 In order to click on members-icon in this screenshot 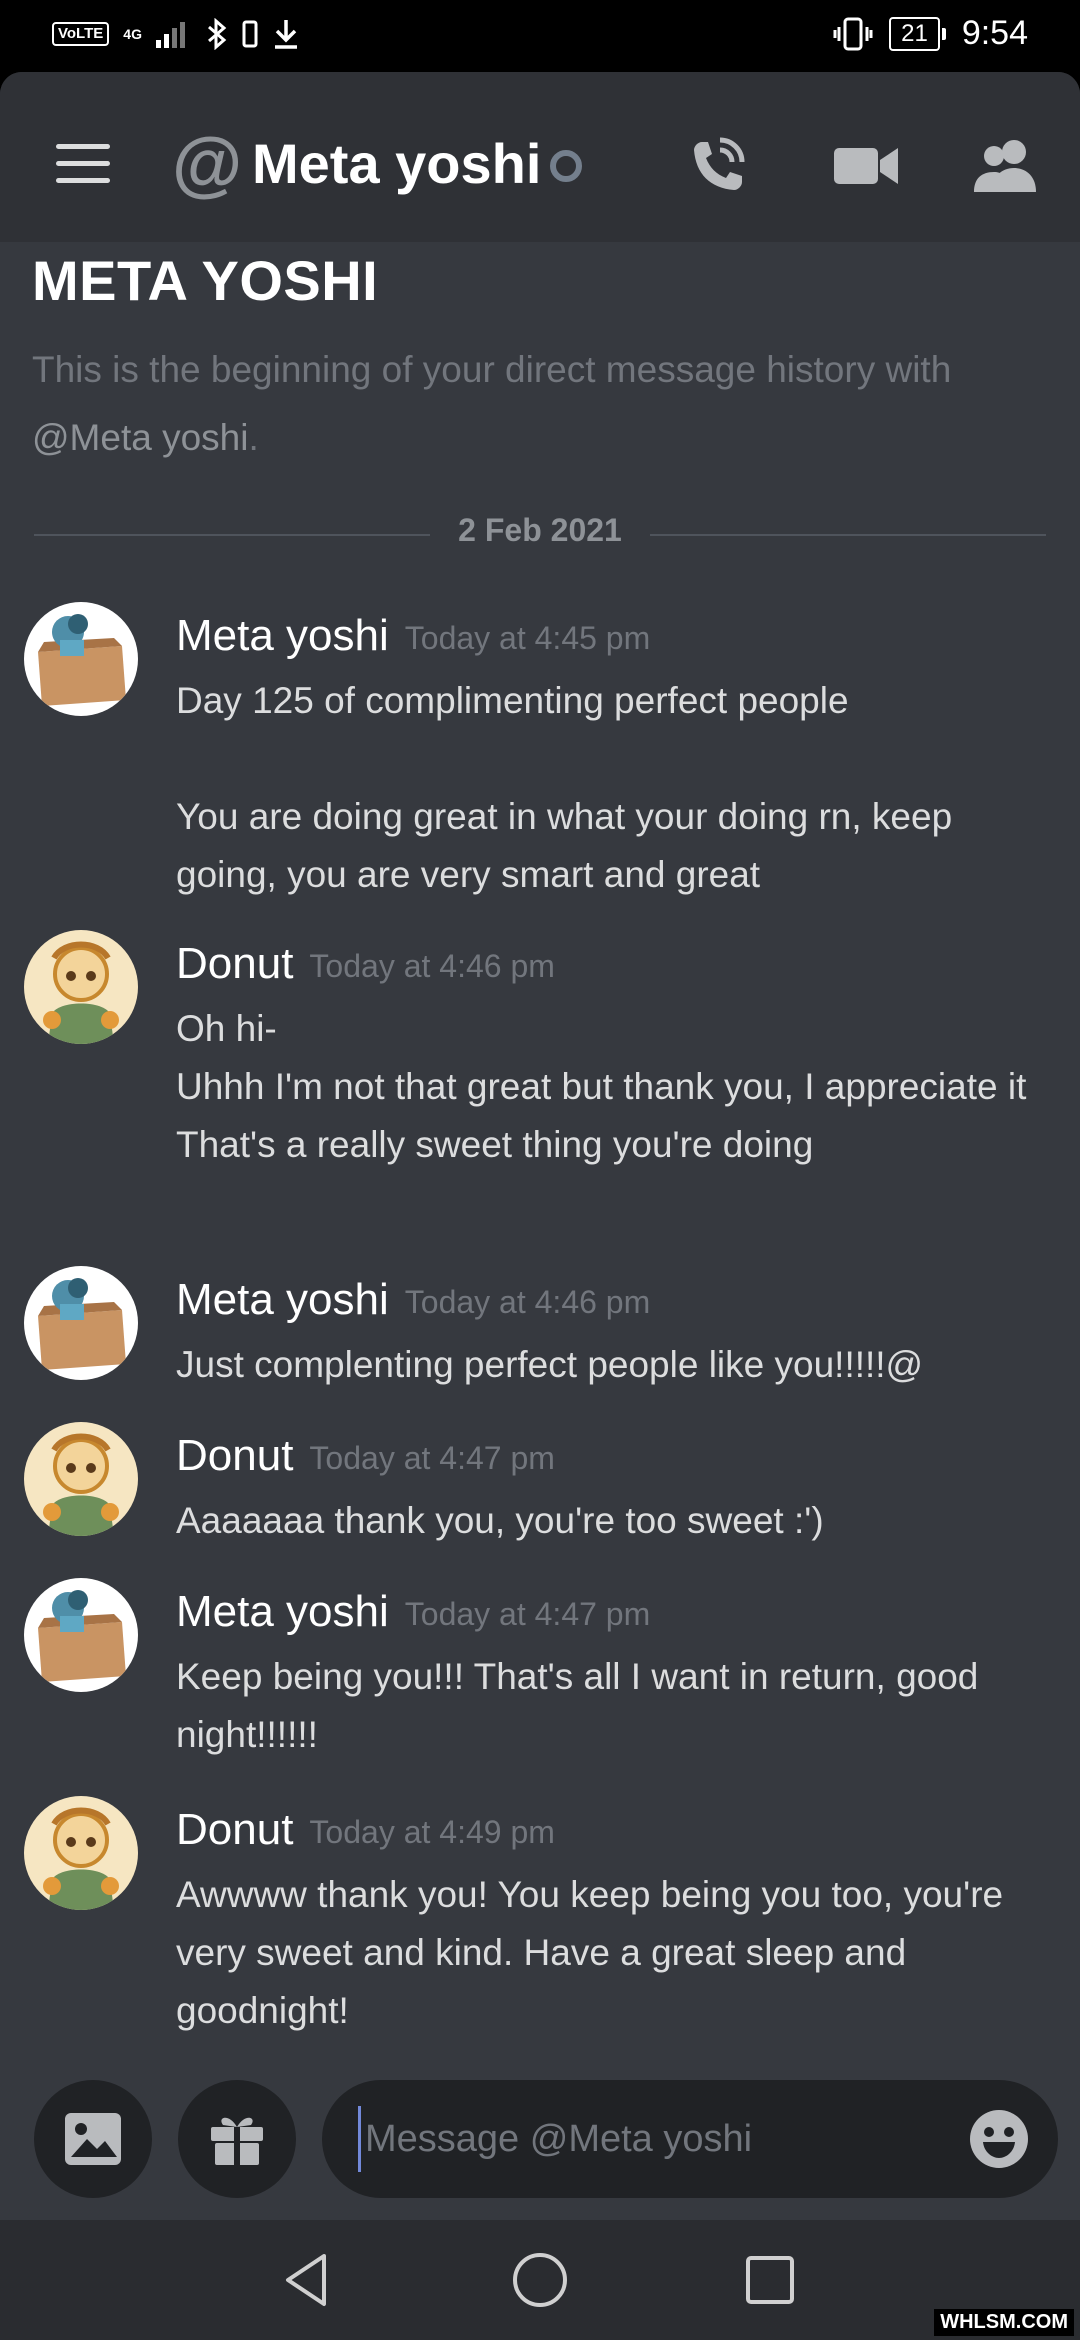, I will do `click(1006, 166)`.